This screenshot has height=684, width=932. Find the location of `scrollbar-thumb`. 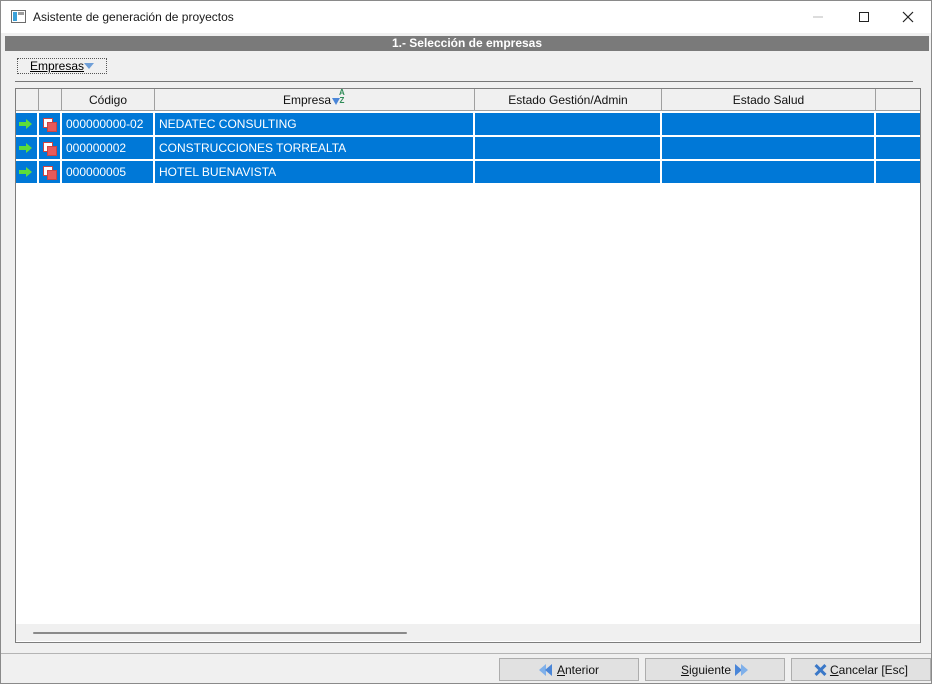

scrollbar-thumb is located at coordinates (220, 633).